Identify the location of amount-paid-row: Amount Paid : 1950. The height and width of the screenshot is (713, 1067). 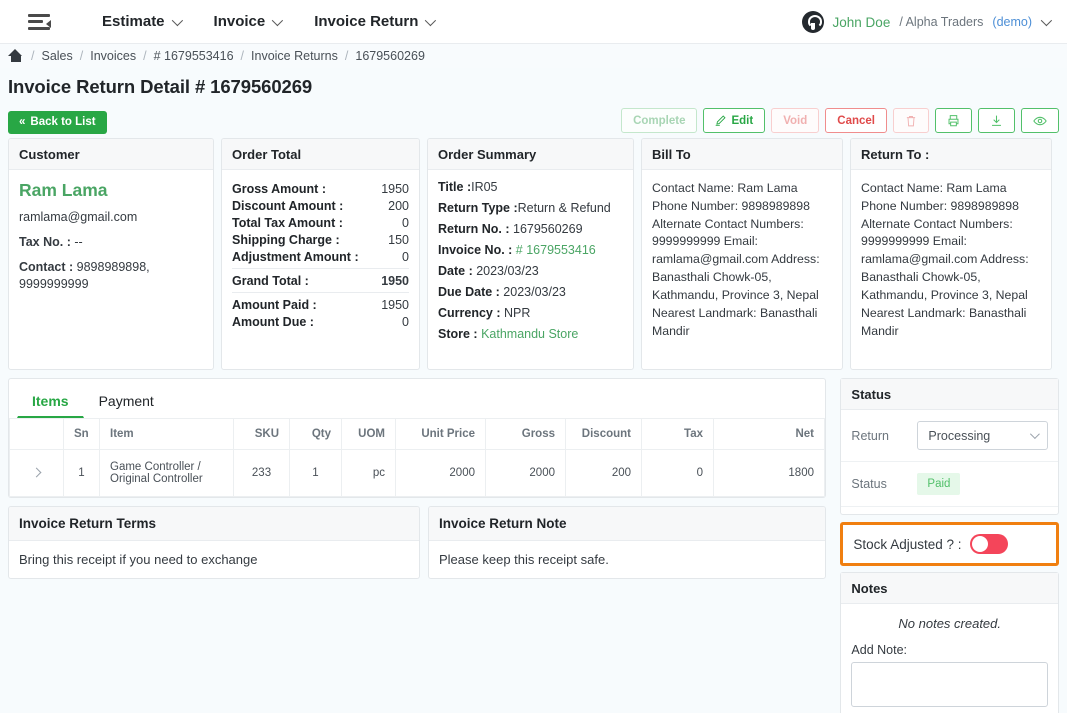
(320, 304).